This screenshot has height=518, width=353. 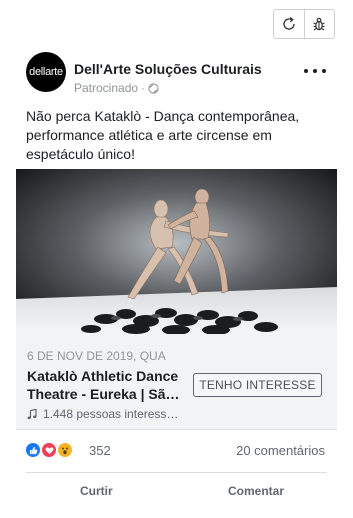 I want to click on comment-button: Comentar, so click(x=256, y=491).